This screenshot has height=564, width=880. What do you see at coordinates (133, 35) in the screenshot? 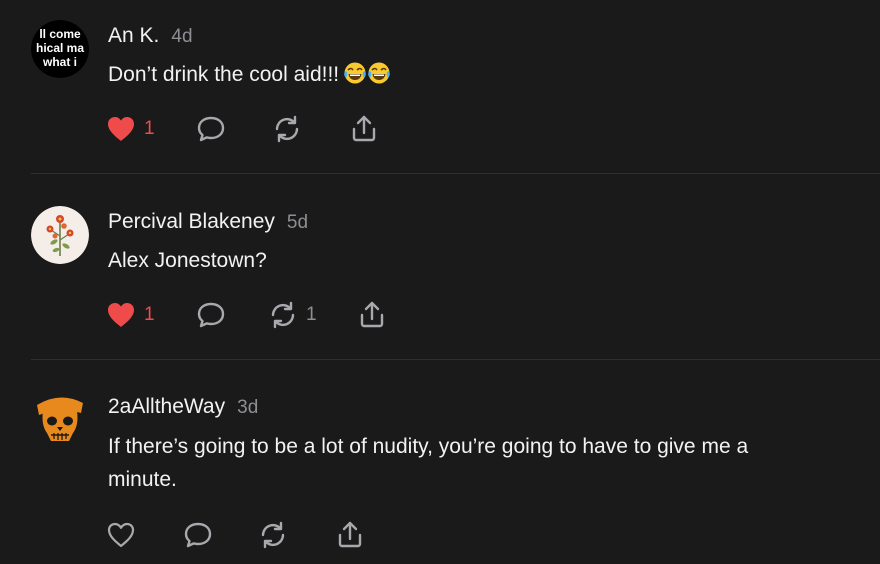
I see `author-name: An K.` at bounding box center [133, 35].